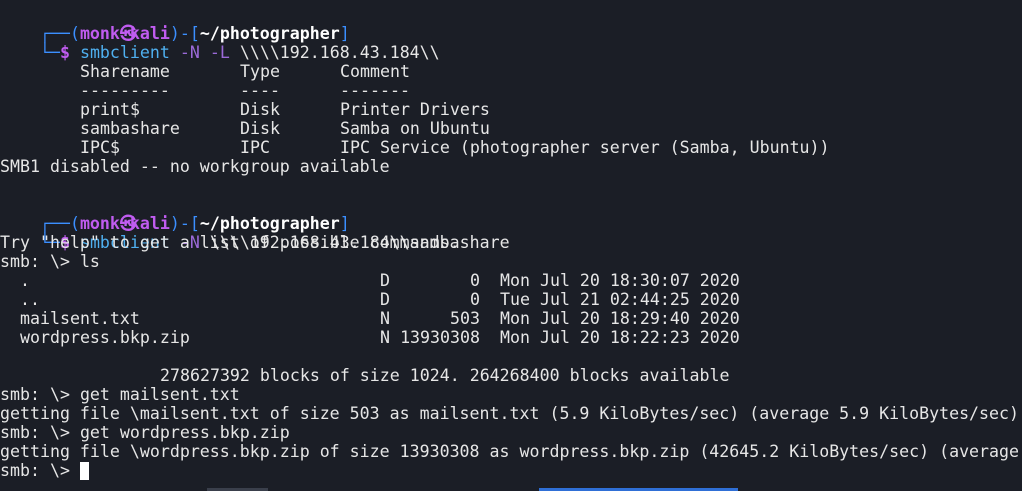 The image size is (1022, 491). What do you see at coordinates (159, 394) in the screenshot?
I see `smb-command: get mailsent.txt` at bounding box center [159, 394].